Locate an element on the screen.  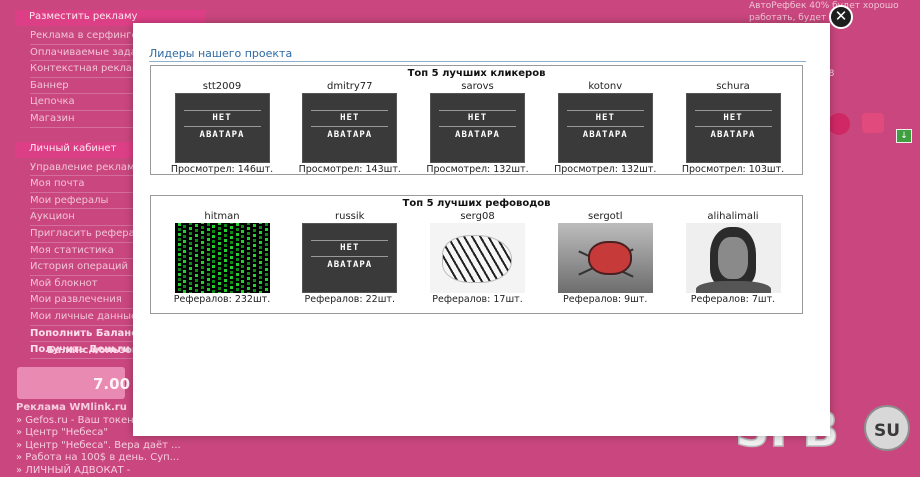
ad-link: » ЛИЧНЫЙ АДВОКАТ - is located at coordinates (98, 471).